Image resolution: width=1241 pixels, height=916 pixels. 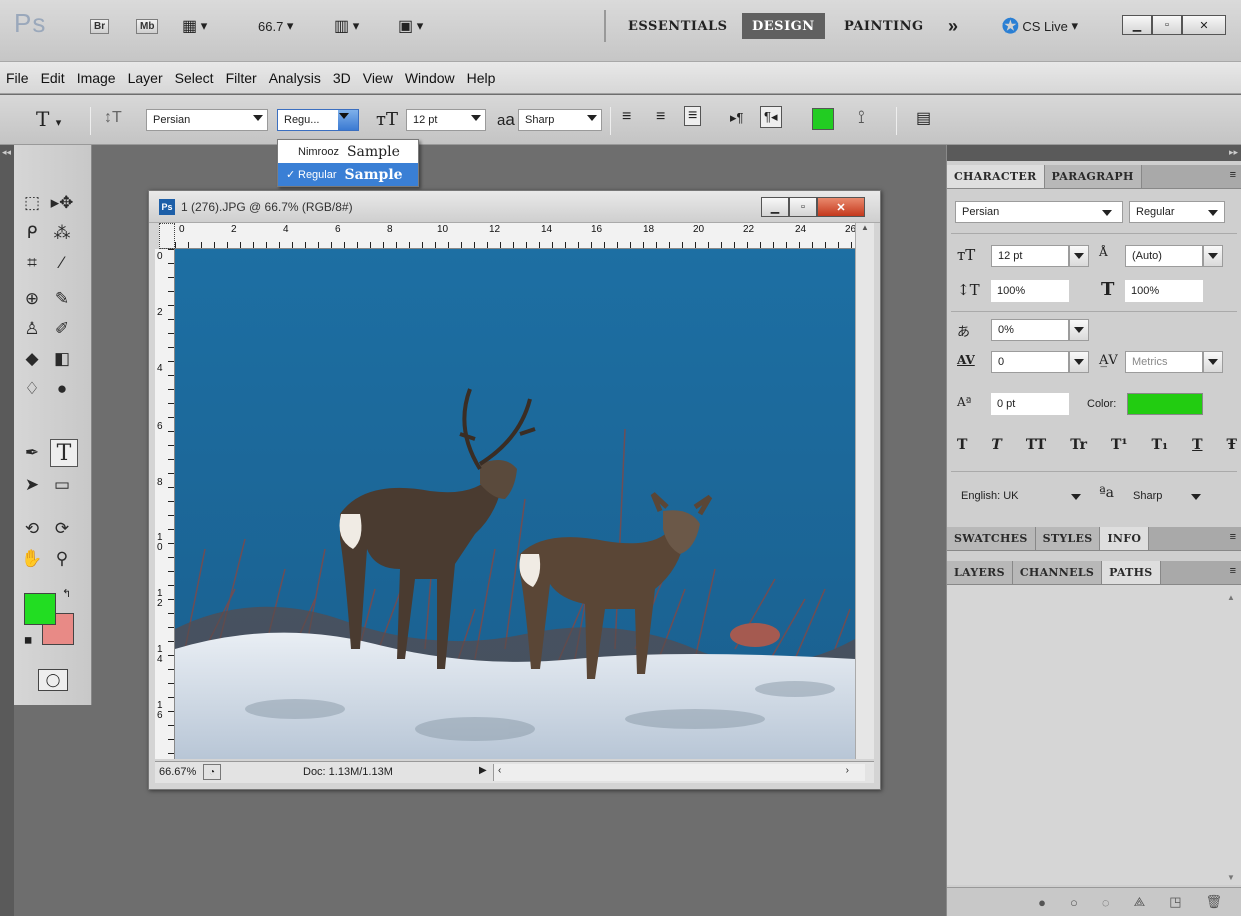 I want to click on scroll-down-icon: ▼, so click(x=1231, y=877).